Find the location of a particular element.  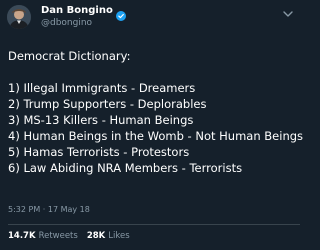

verified-badge-icon is located at coordinates (120, 13).